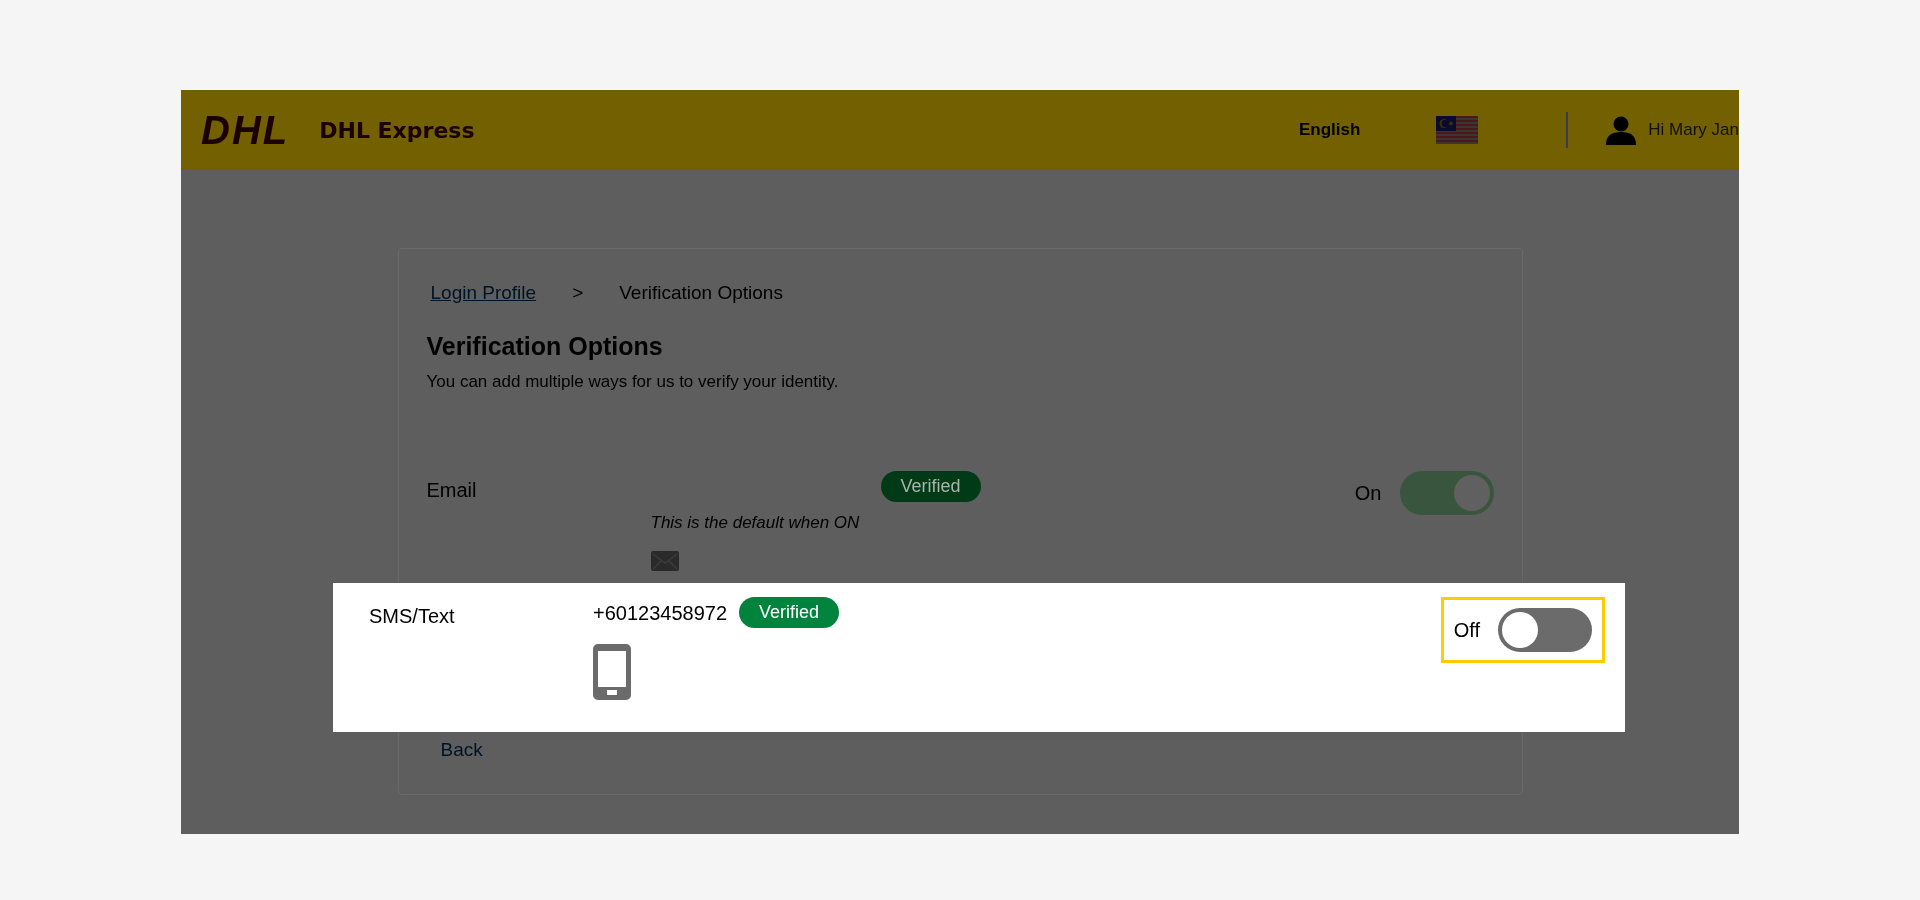 Image resolution: width=1920 pixels, height=900 pixels. I want to click on toggle-label: Off, so click(1466, 630).